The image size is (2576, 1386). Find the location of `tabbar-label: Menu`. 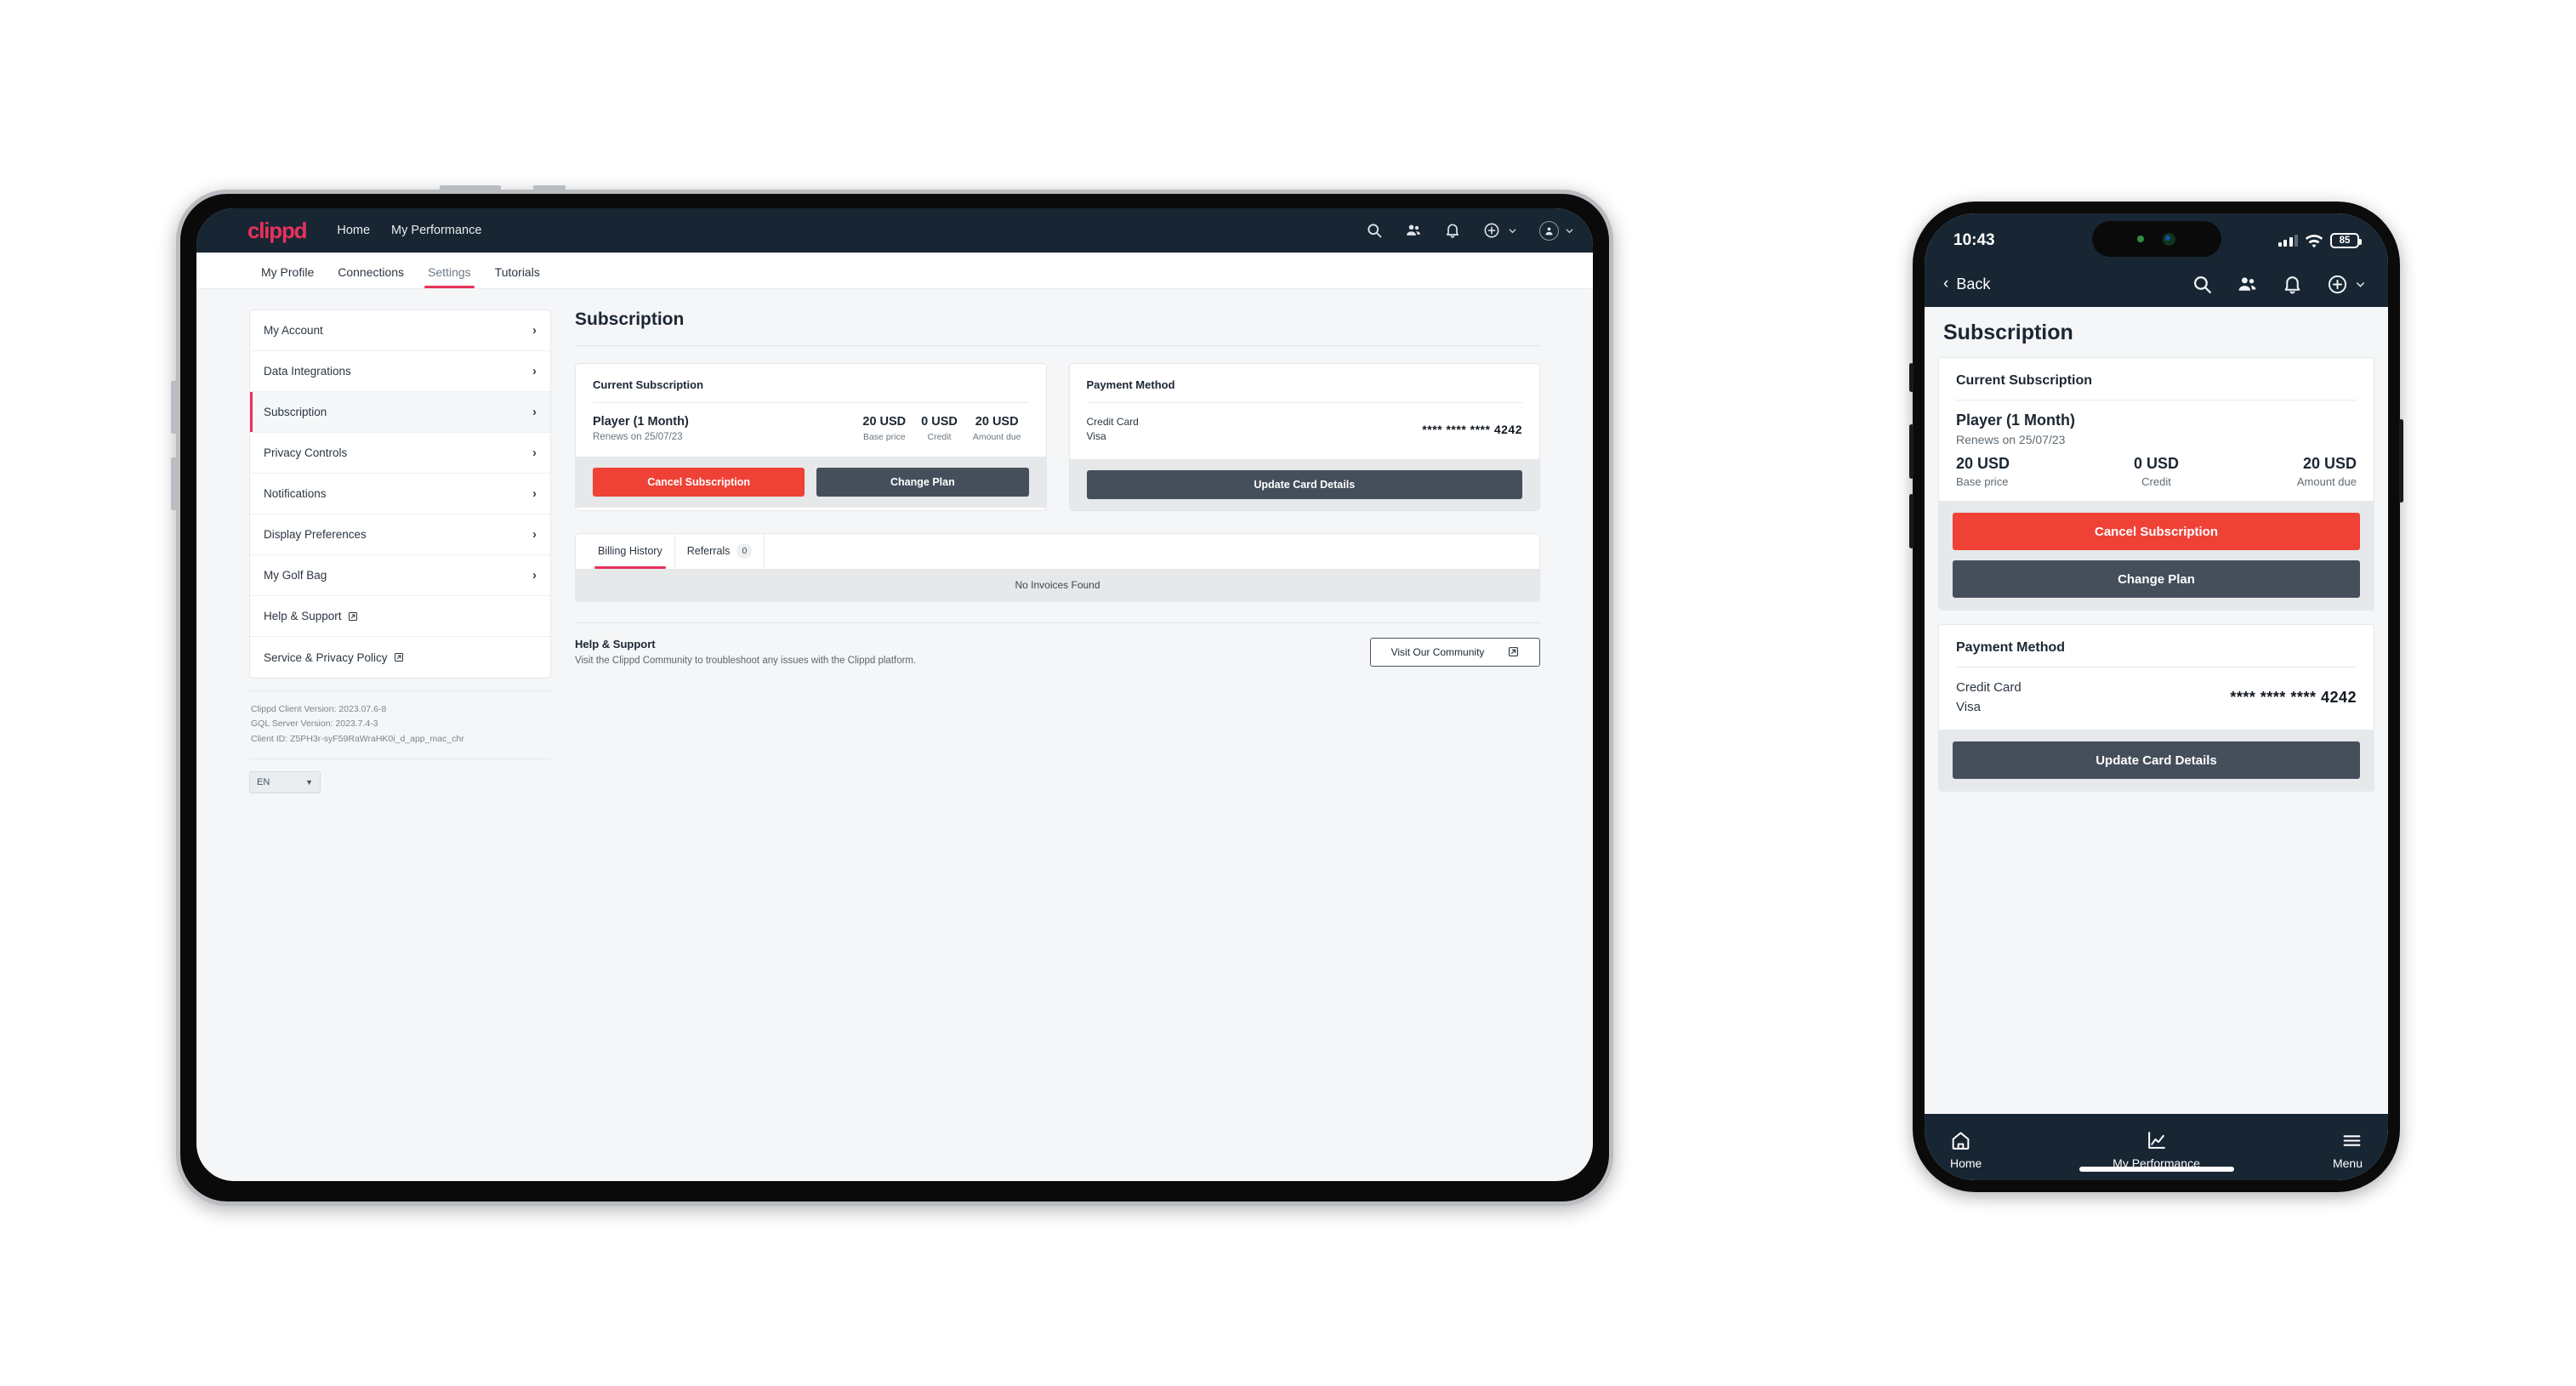

tabbar-label: Menu is located at coordinates (2347, 1163).